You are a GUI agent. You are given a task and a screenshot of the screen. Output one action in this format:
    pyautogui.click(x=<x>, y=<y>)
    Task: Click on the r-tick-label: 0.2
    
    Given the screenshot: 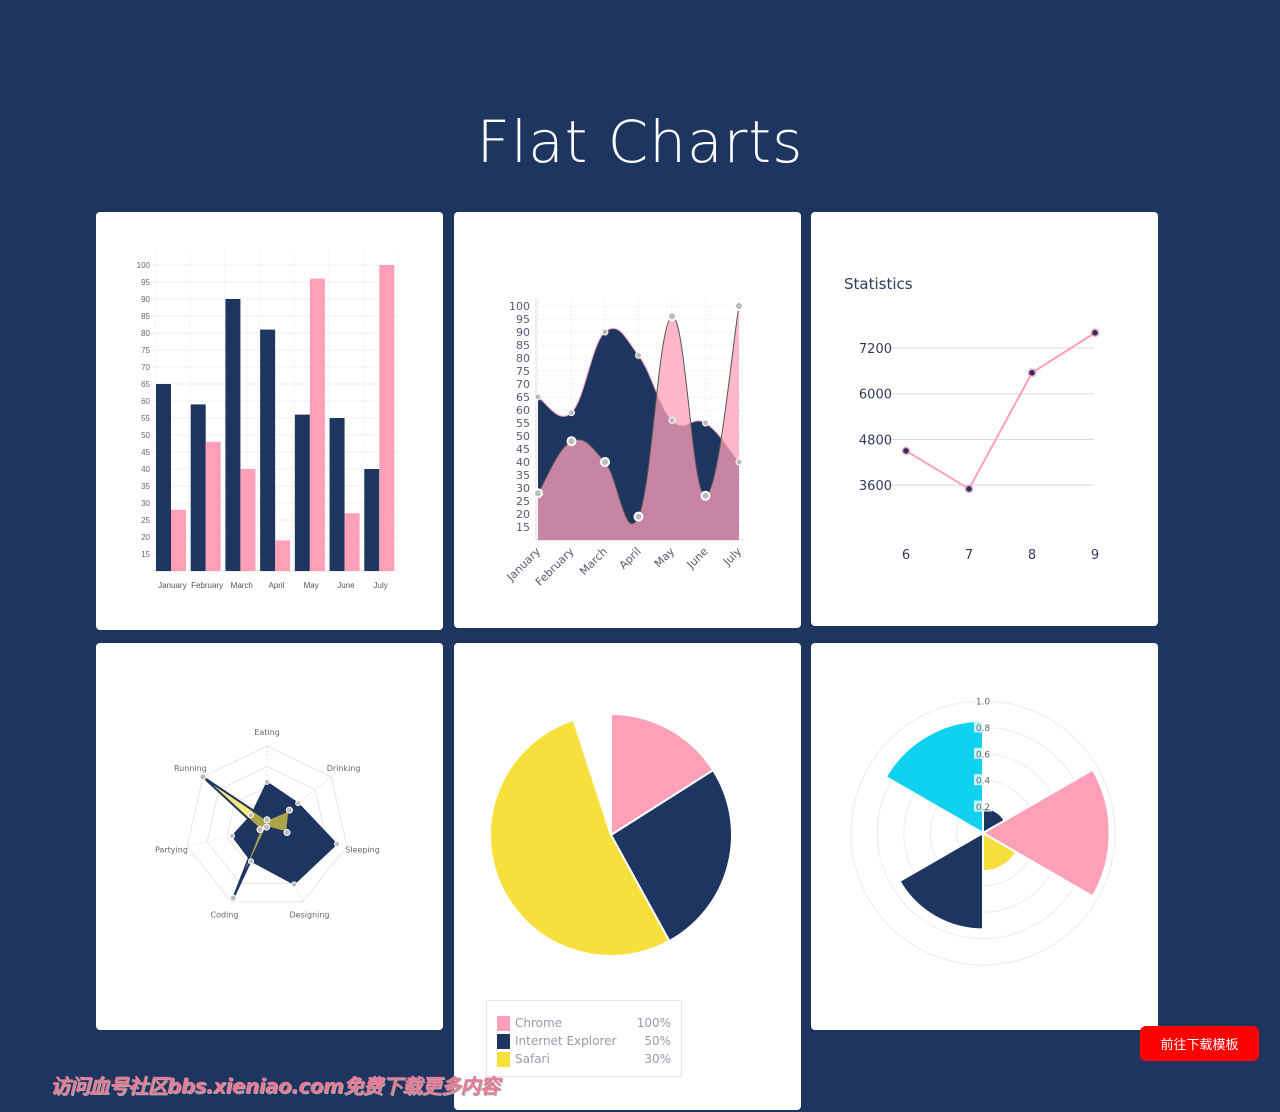 What is the action you would take?
    pyautogui.click(x=983, y=808)
    